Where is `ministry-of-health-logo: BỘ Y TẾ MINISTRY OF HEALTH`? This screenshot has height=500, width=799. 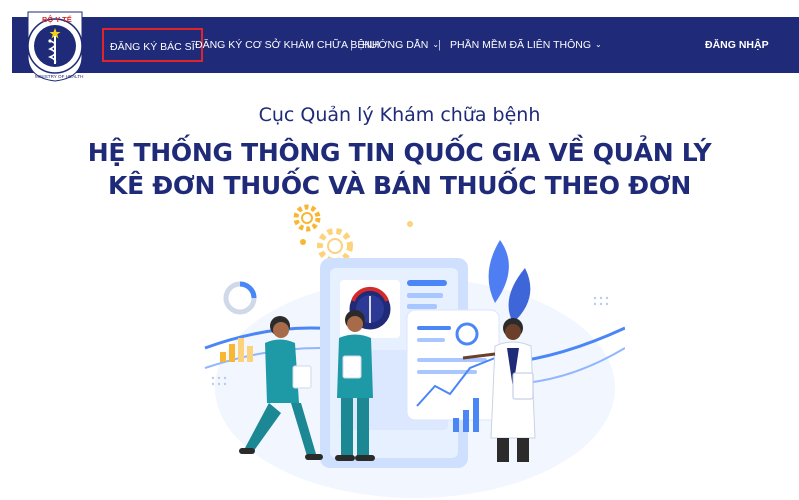 ministry-of-health-logo: BỘ Y TẾ MINISTRY OF HEALTH is located at coordinates (55, 45).